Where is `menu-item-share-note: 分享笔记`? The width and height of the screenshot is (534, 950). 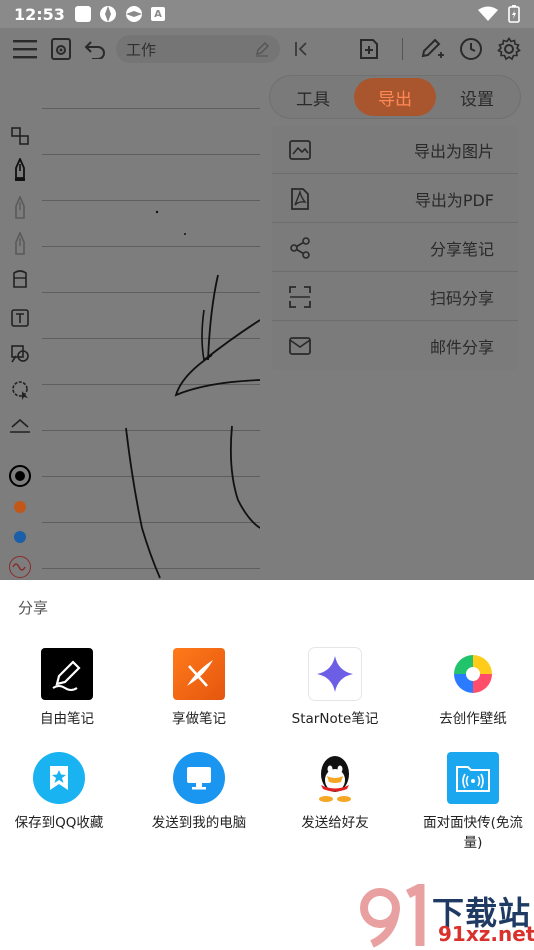
menu-item-share-note: 分享笔记 is located at coordinates (395, 248).